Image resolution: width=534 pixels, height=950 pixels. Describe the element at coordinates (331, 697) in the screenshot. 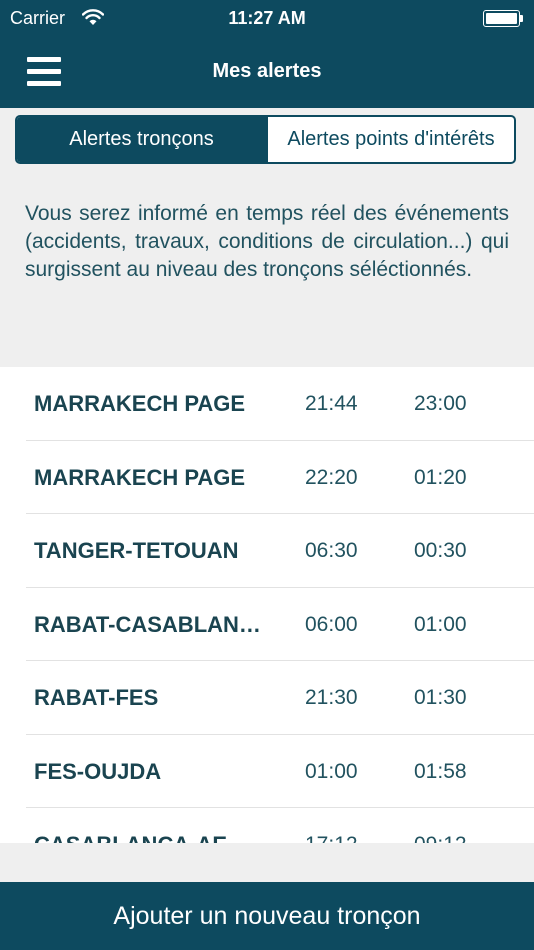

I see `alert-start-time: 21:30` at that location.